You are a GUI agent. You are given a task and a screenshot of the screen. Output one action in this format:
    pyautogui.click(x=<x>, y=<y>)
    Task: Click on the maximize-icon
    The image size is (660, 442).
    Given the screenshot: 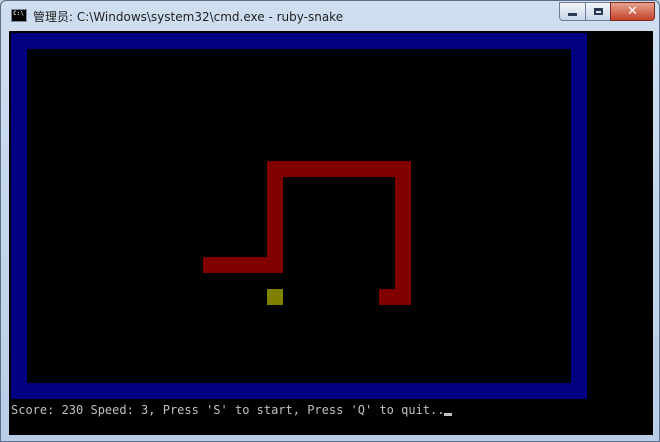 What is the action you would take?
    pyautogui.click(x=598, y=11)
    